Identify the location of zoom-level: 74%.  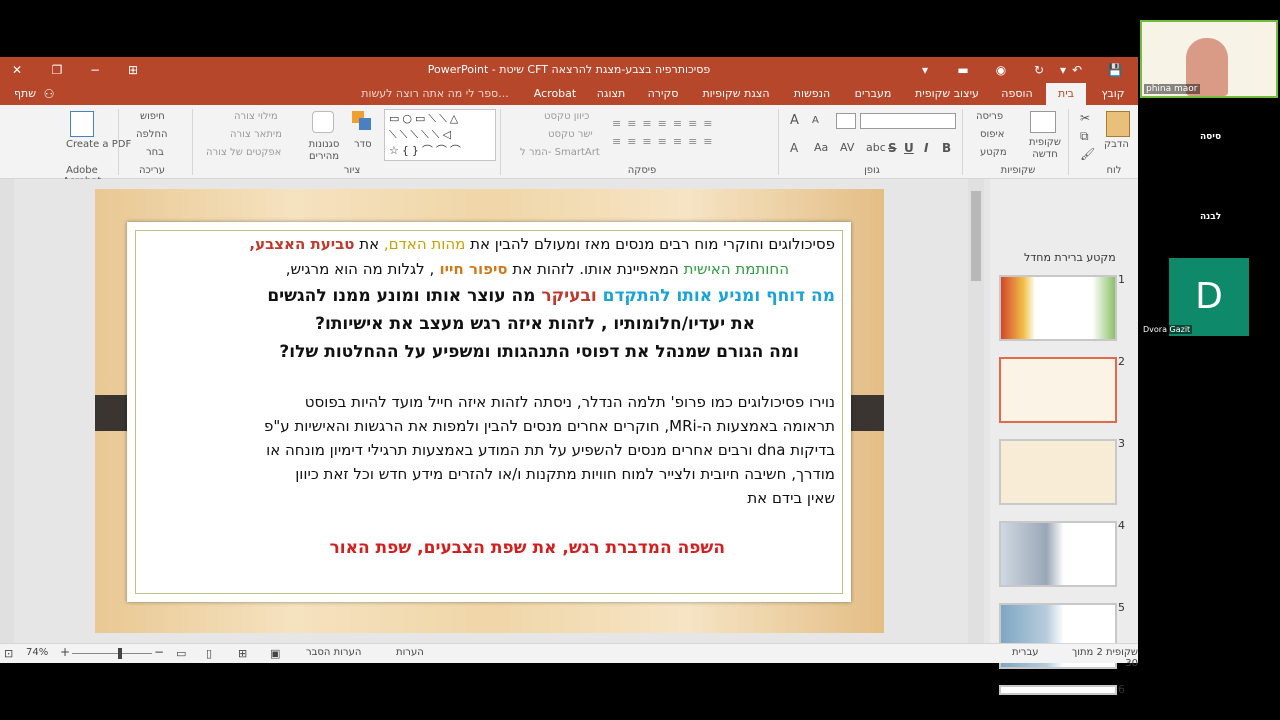
(37, 652).